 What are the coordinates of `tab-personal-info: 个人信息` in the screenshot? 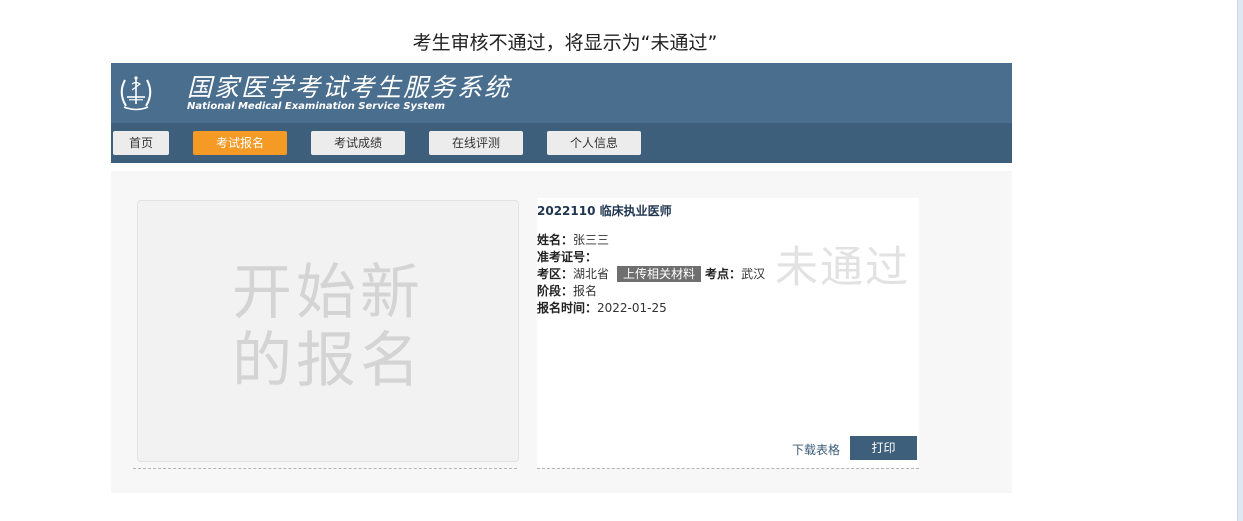 It's located at (594, 143).